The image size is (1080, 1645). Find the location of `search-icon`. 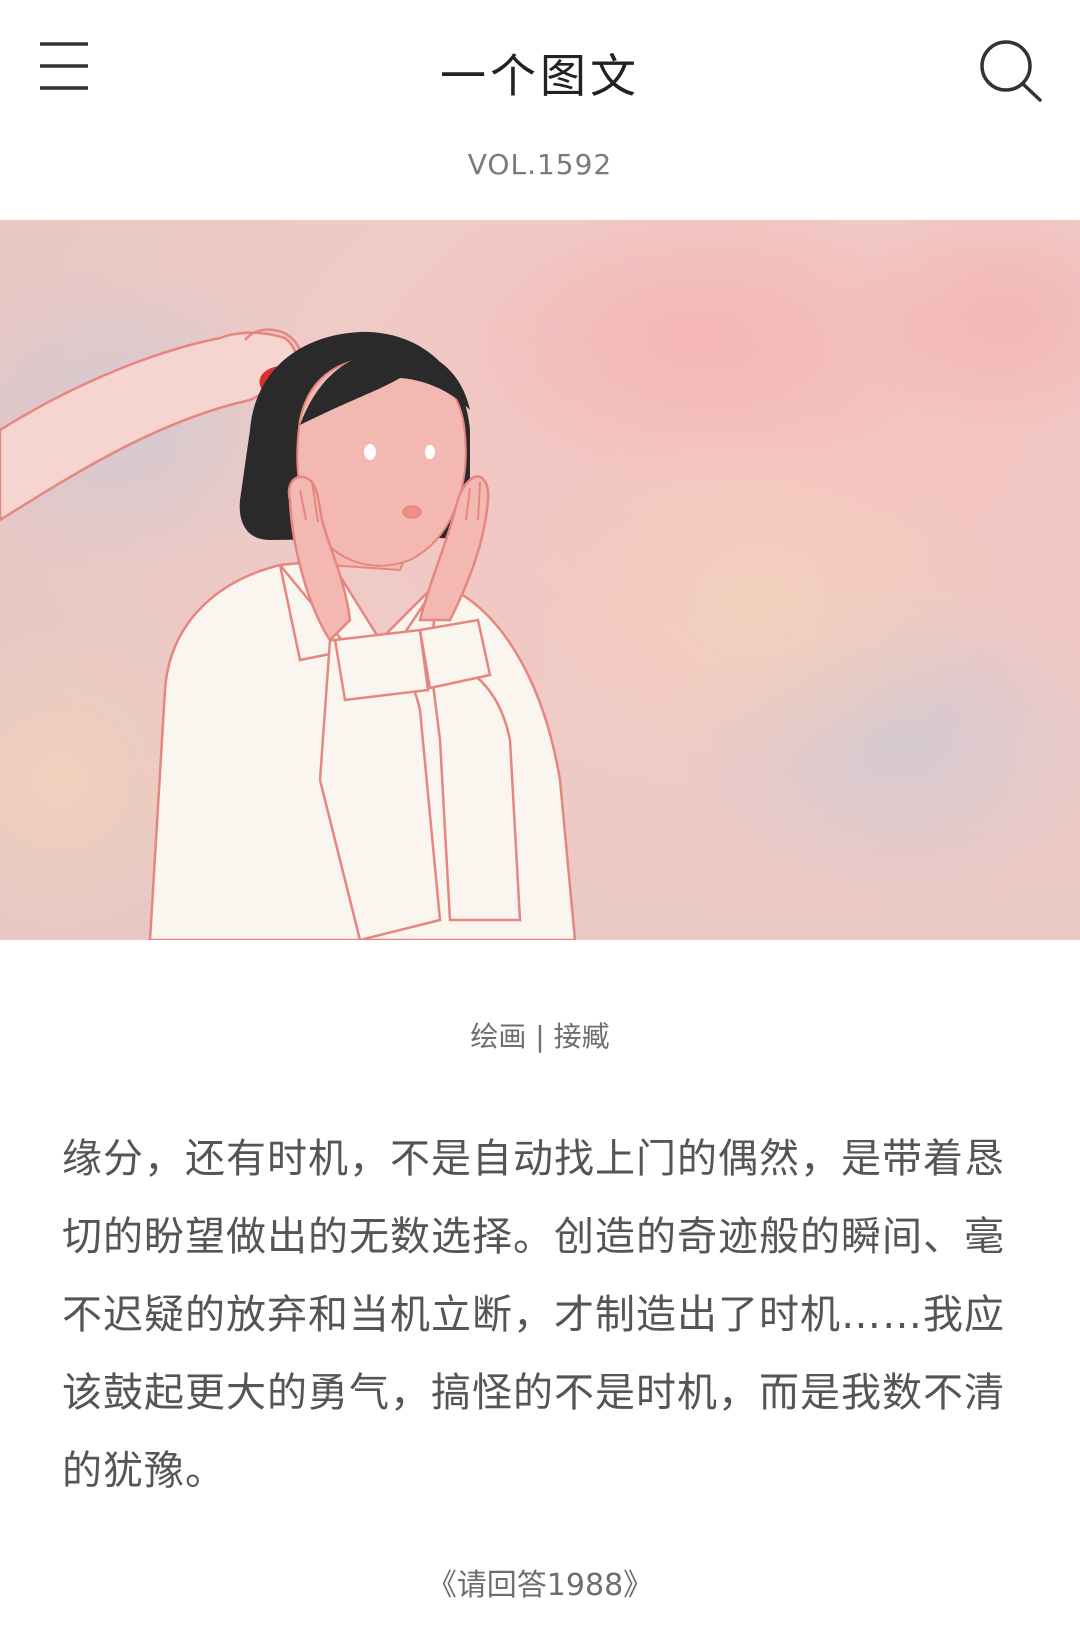

search-icon is located at coordinates (1011, 71).